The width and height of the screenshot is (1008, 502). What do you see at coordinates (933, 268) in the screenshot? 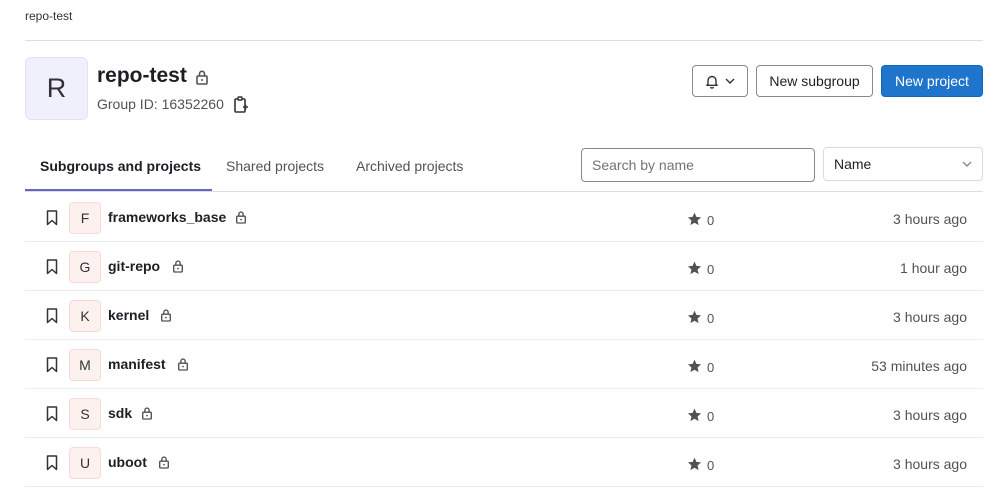
I see `last-updated: 1 hour ago` at bounding box center [933, 268].